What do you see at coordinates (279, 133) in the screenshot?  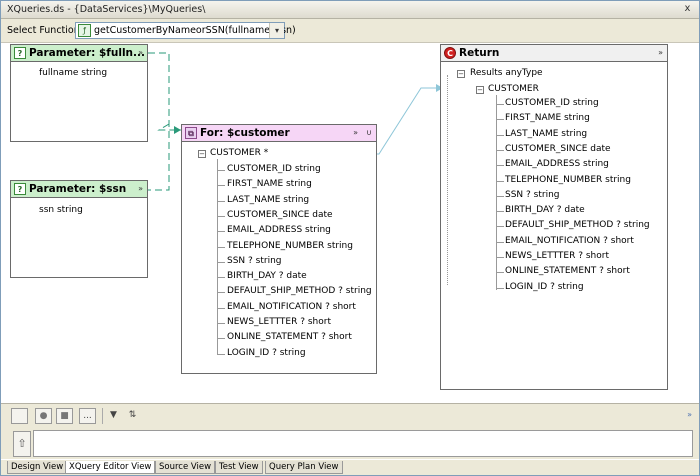 I see `for-customer-header: ⧉ For: $customer » ∪` at bounding box center [279, 133].